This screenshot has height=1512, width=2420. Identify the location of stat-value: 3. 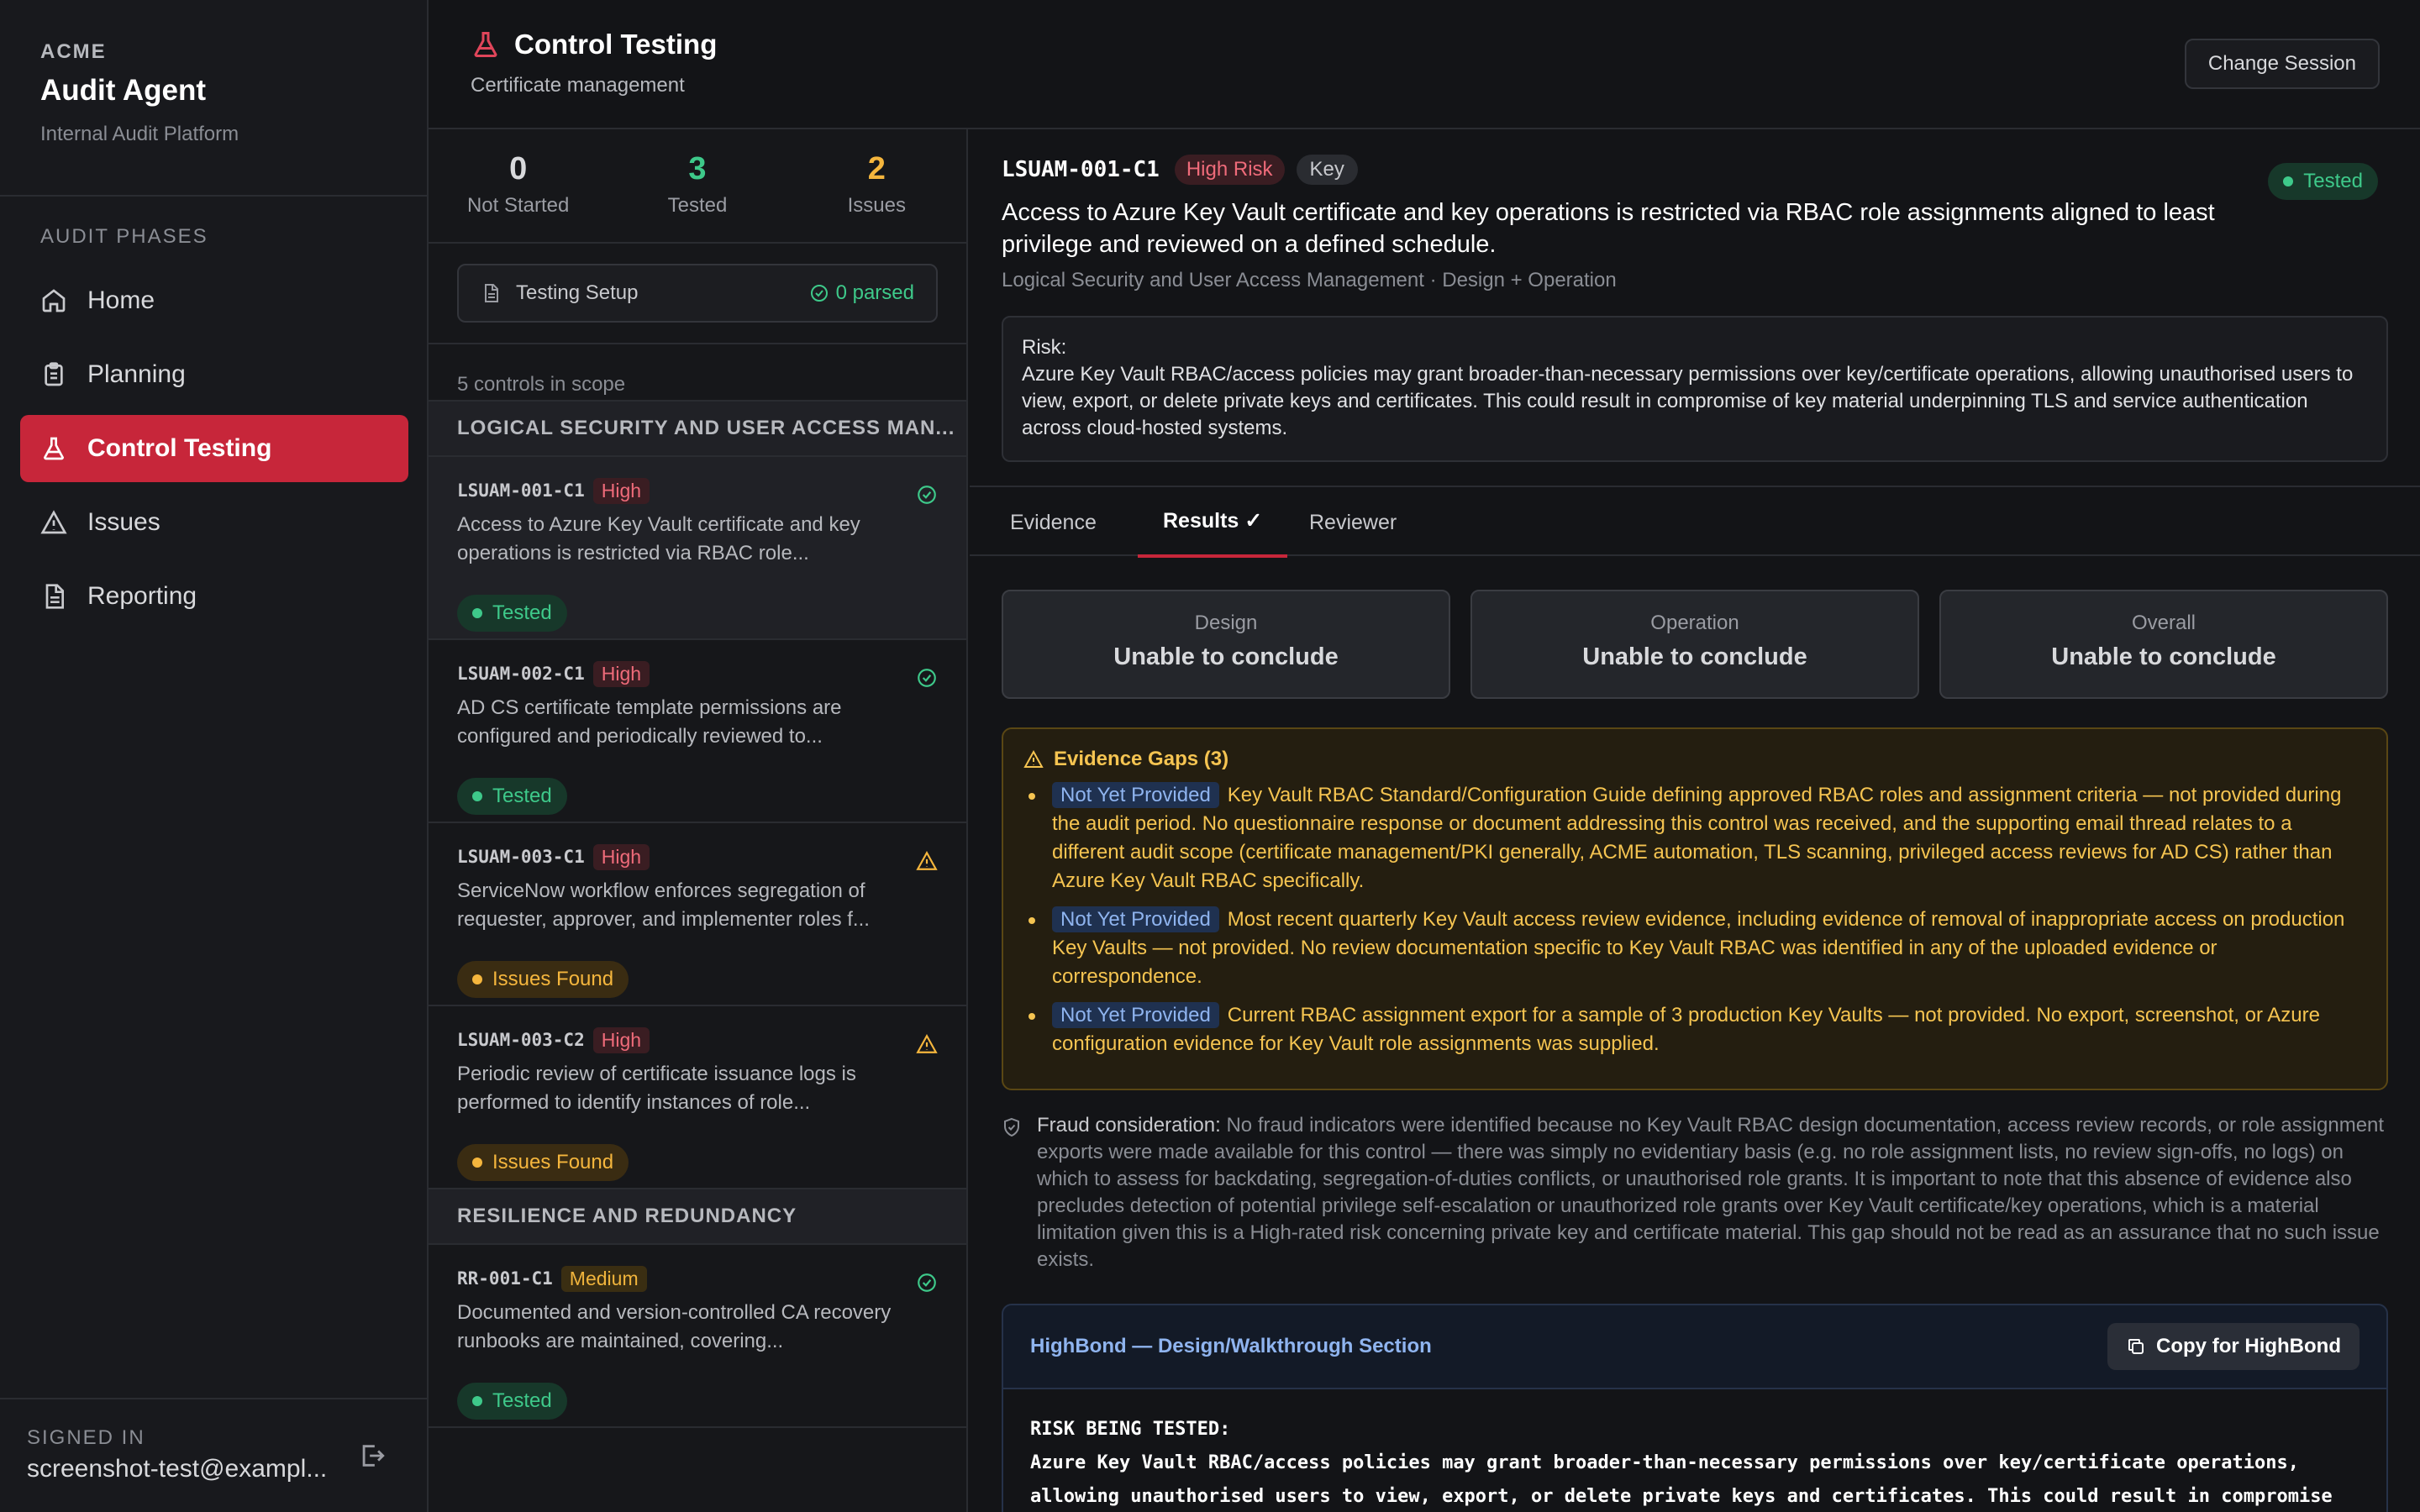
(697, 168).